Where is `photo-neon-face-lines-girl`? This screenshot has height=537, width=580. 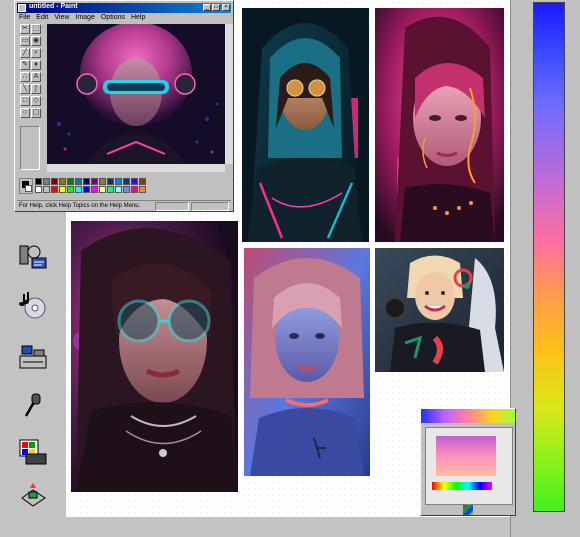
photo-neon-face-lines-girl is located at coordinates (439, 125).